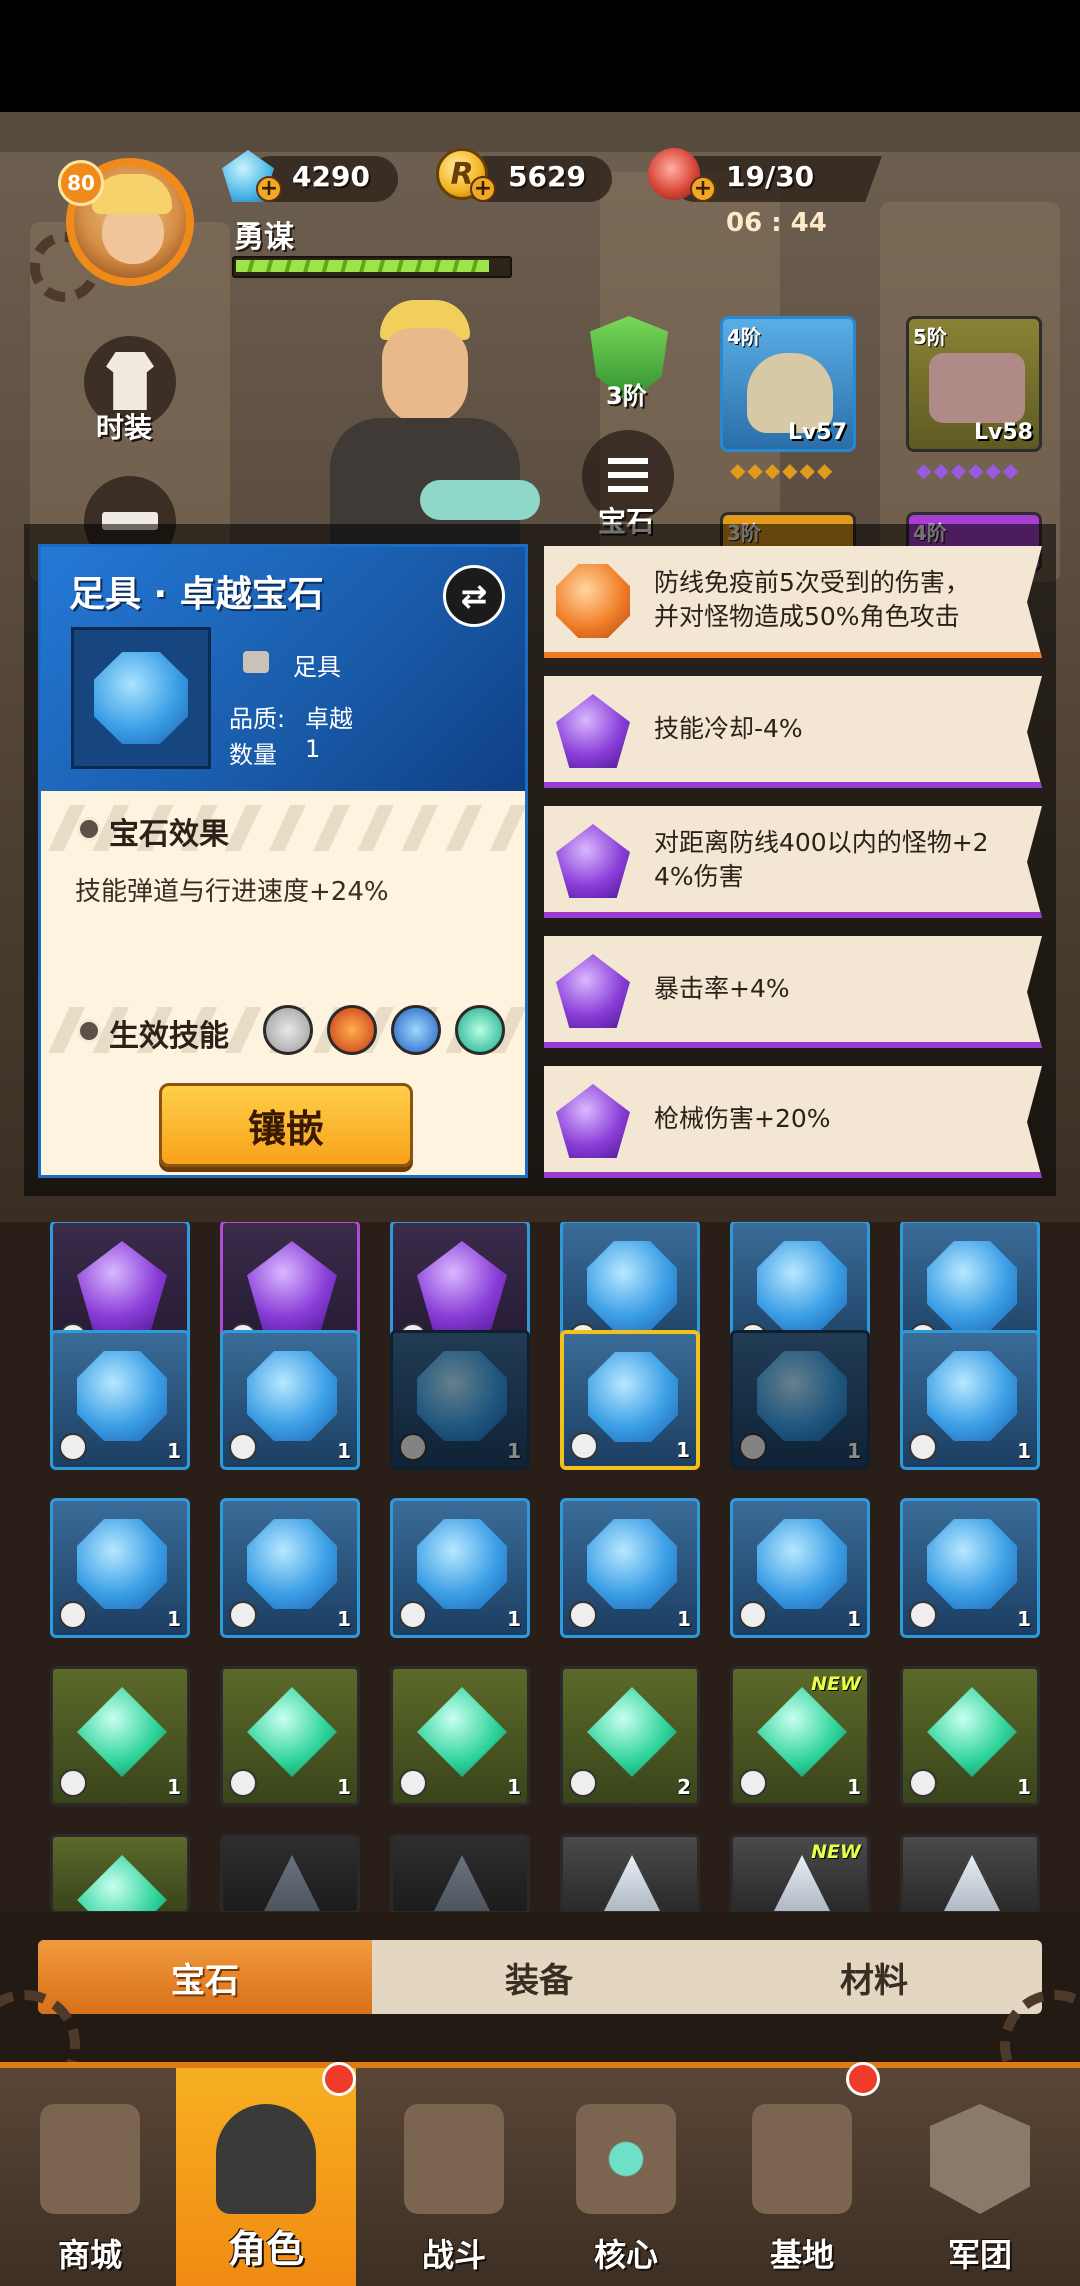 Image resolution: width=1080 pixels, height=2286 pixels. What do you see at coordinates (132, 194) in the screenshot?
I see `avatar-hair` at bounding box center [132, 194].